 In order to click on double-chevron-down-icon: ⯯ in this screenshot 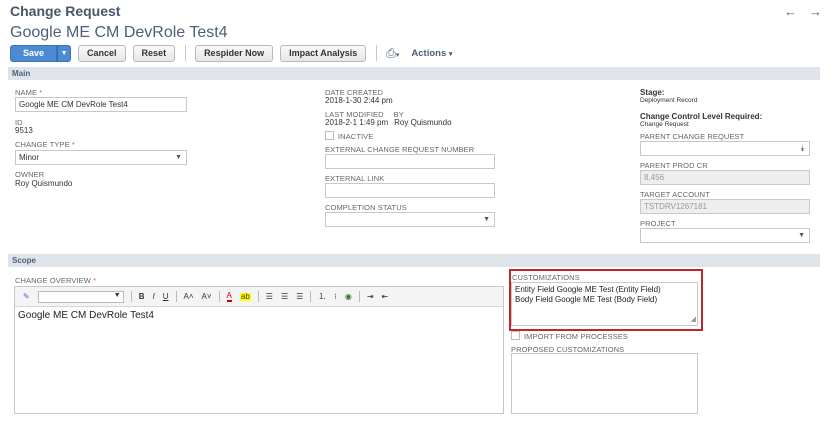, I will do `click(802, 148)`.